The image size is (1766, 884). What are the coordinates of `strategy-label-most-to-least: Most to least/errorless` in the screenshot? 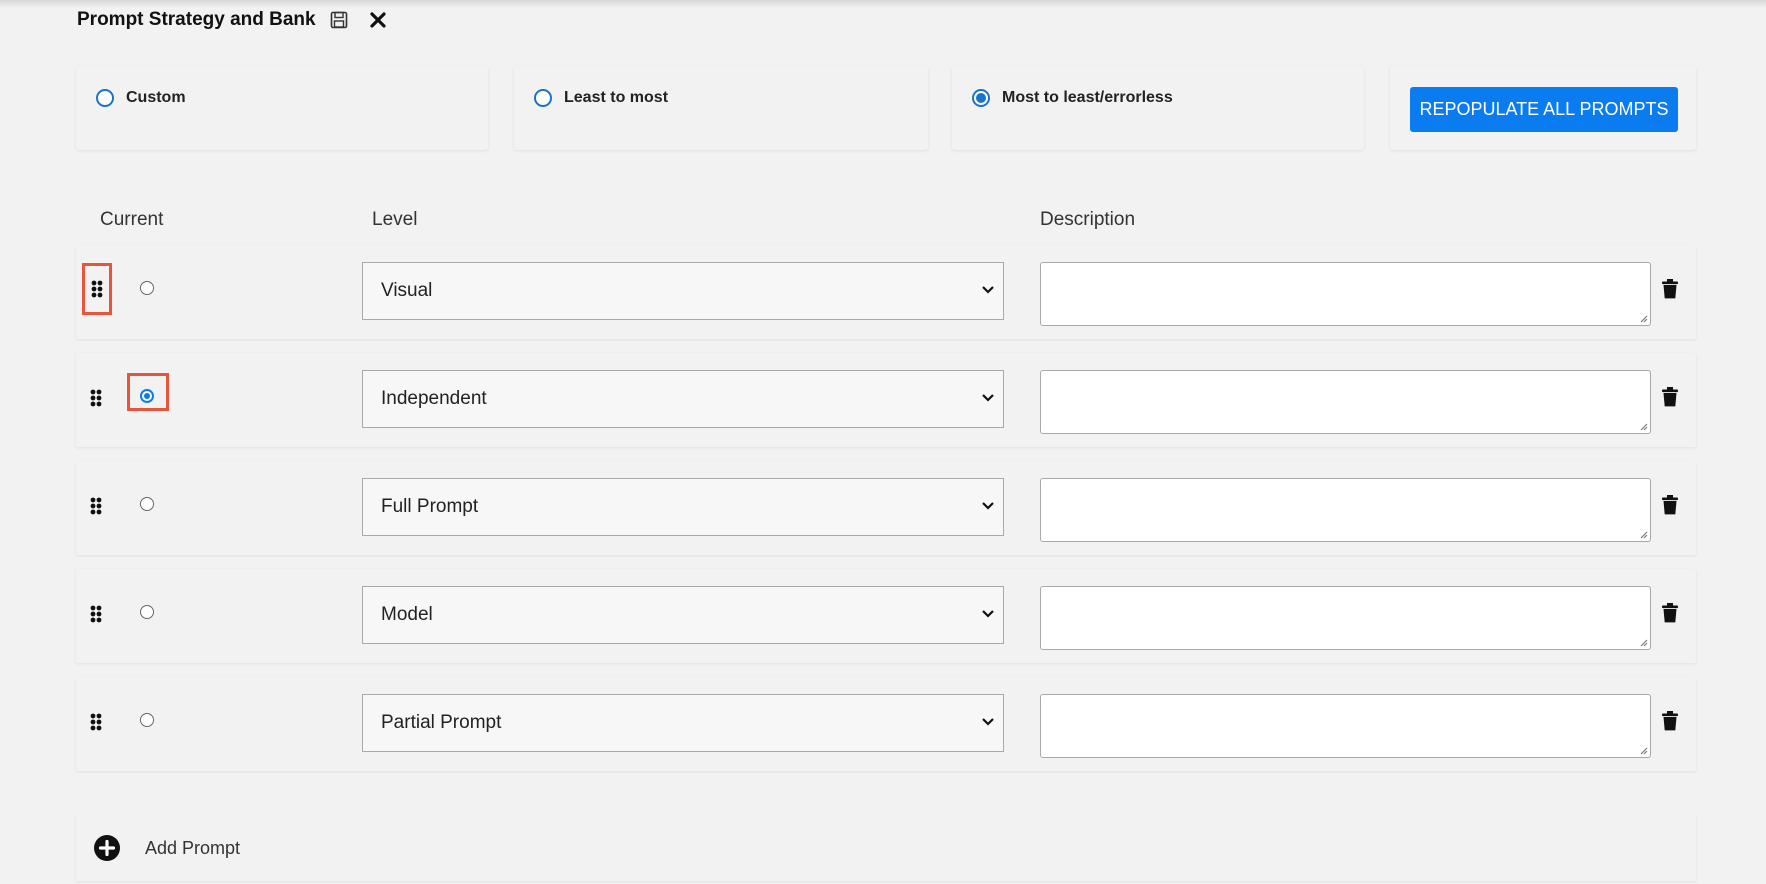 It's located at (1087, 97).